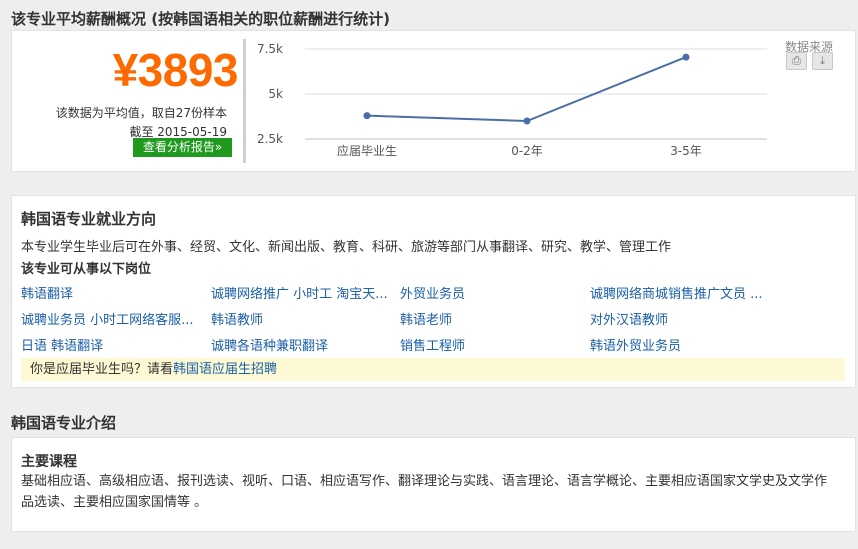 This screenshot has height=549, width=858. What do you see at coordinates (686, 151) in the screenshot?
I see `x-tick-label: 3-5年` at bounding box center [686, 151].